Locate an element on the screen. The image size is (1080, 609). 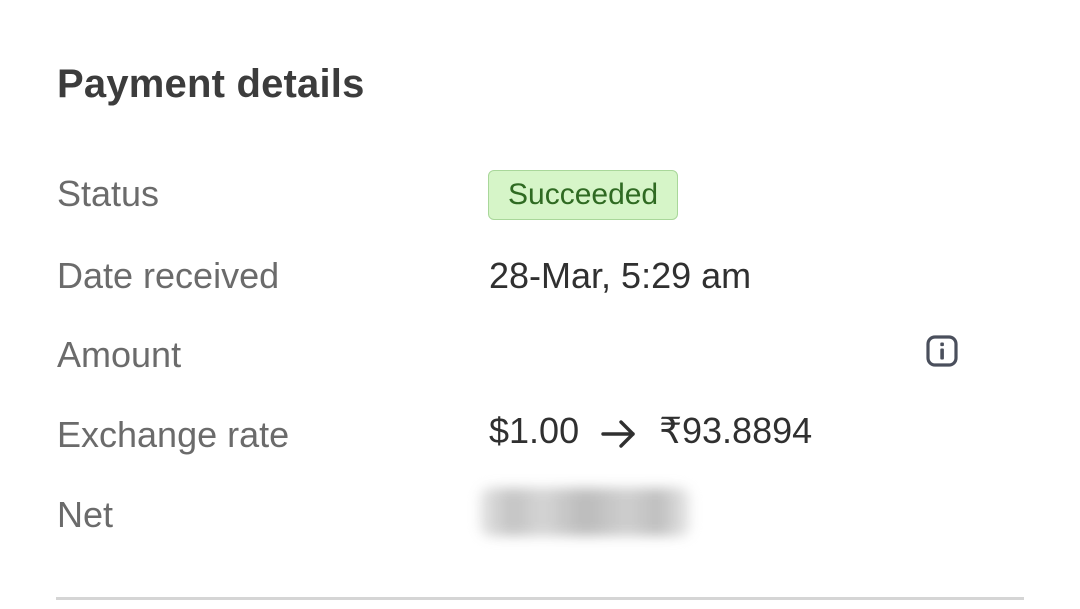
exchange-rate-value: $1.00 ₹93.8894 is located at coordinates (650, 431).